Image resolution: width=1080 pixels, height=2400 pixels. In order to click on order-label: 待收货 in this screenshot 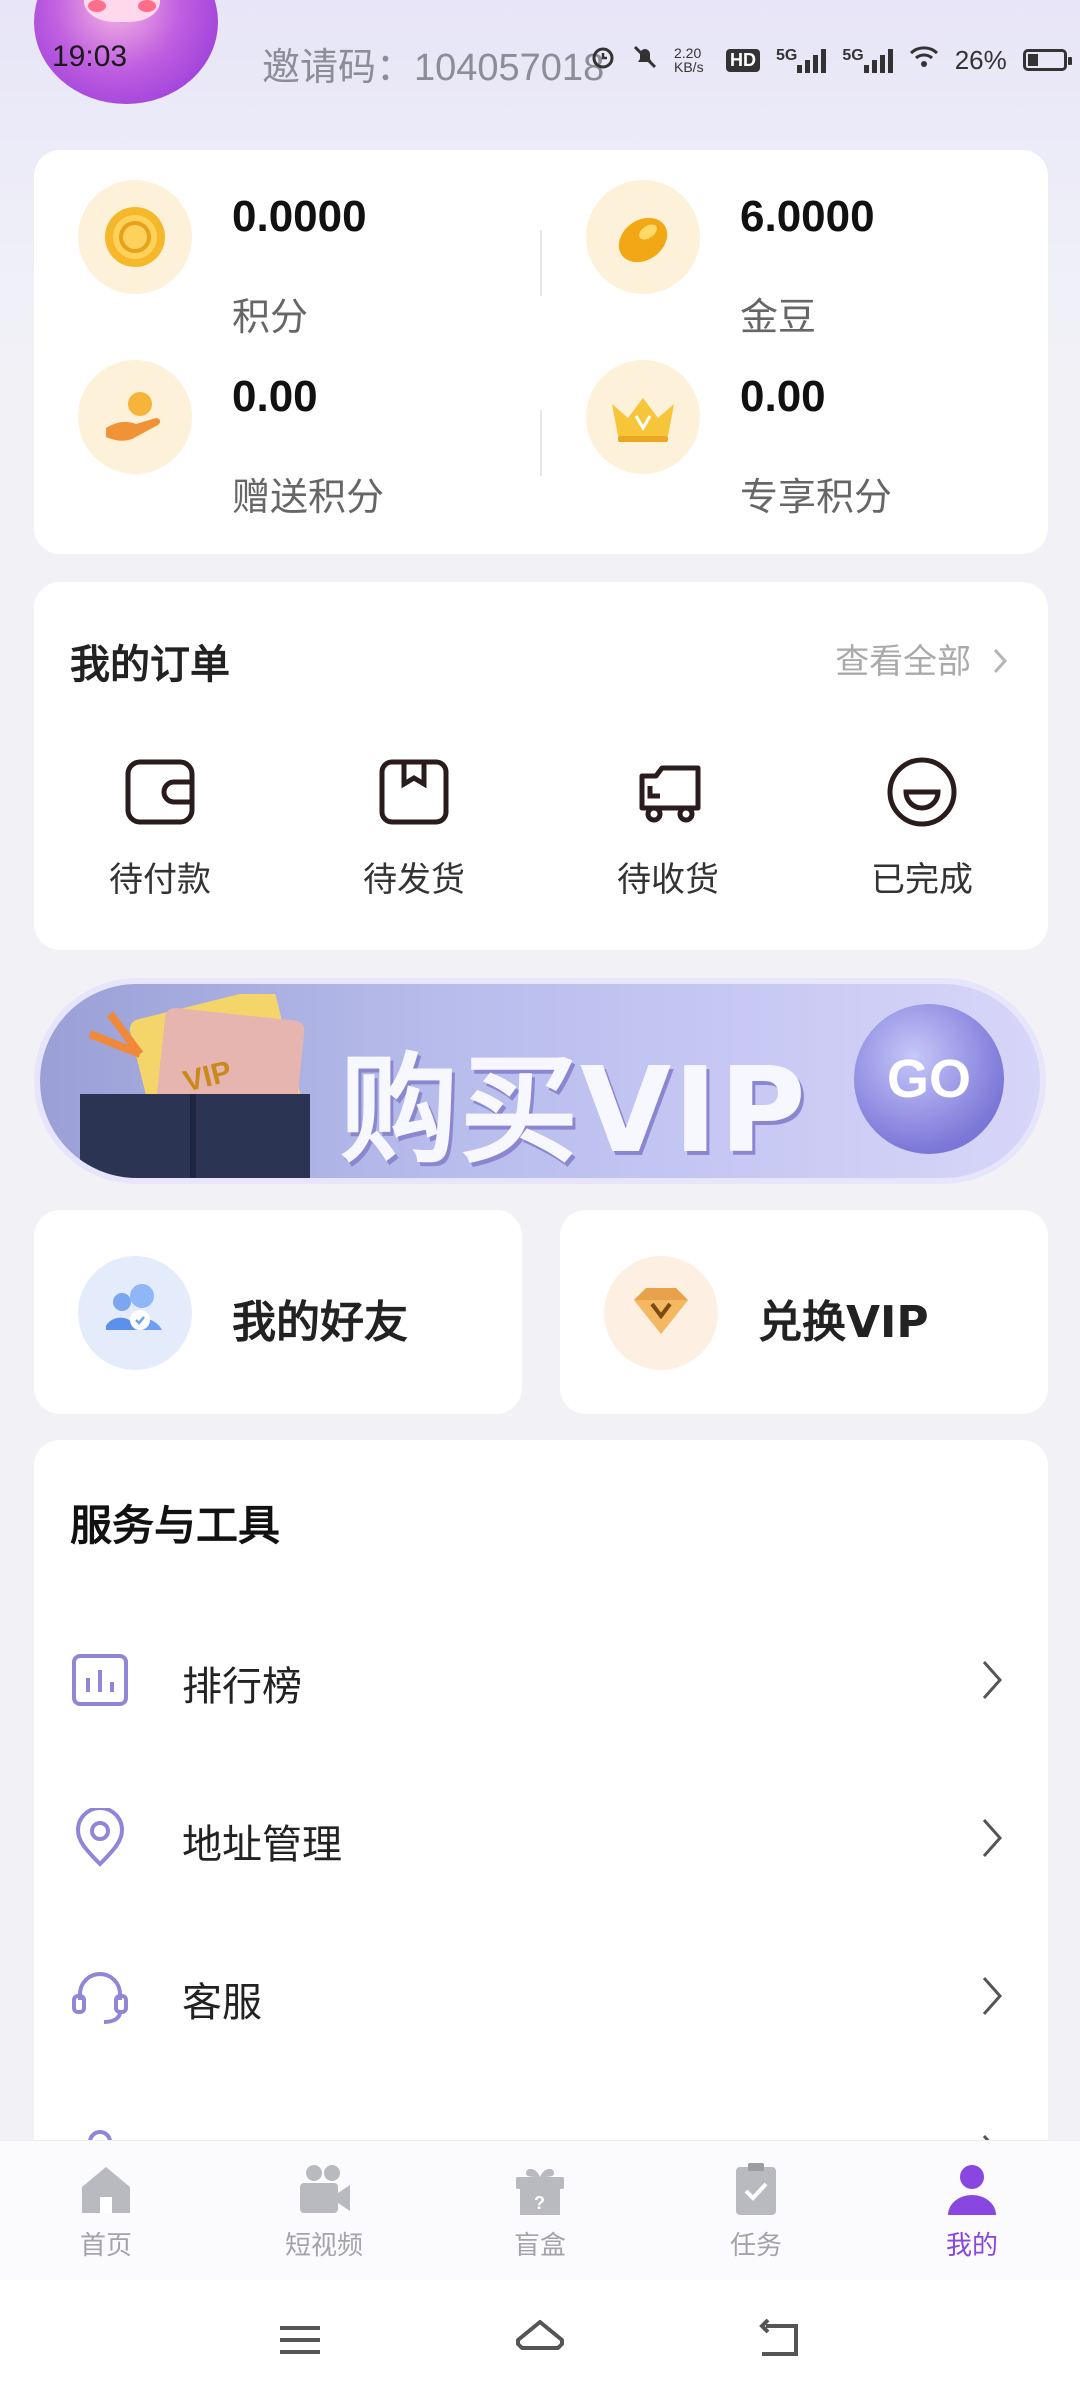, I will do `click(668, 880)`.